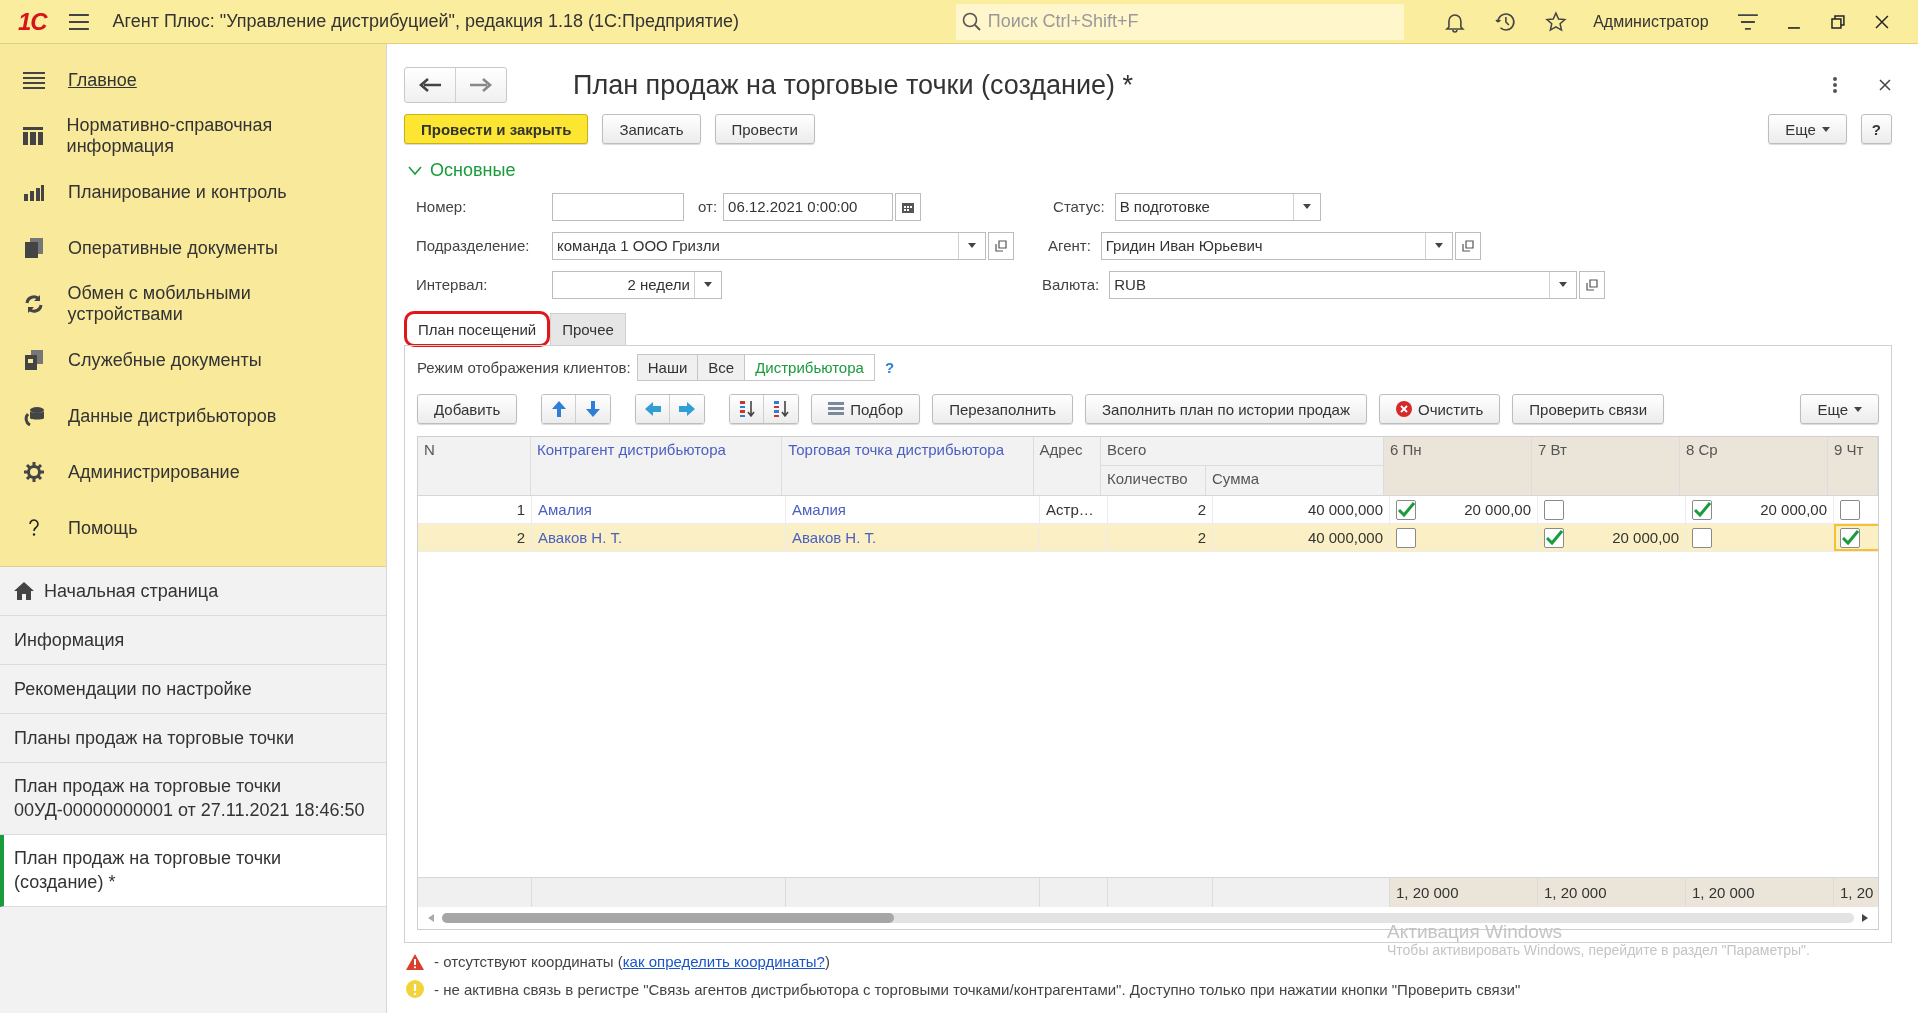 Image resolution: width=1918 pixels, height=1013 pixels. What do you see at coordinates (34, 360) in the screenshot?
I see `documents-icon` at bounding box center [34, 360].